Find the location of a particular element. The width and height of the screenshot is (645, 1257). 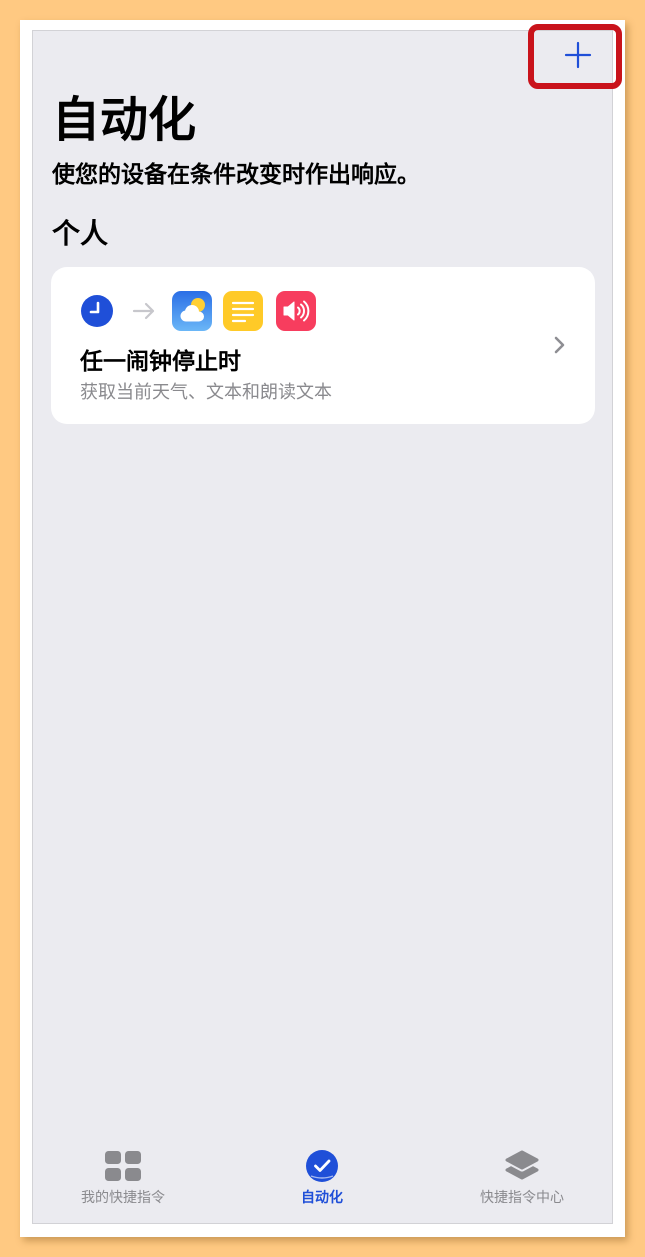

clock-icon is located at coordinates (97, 311).